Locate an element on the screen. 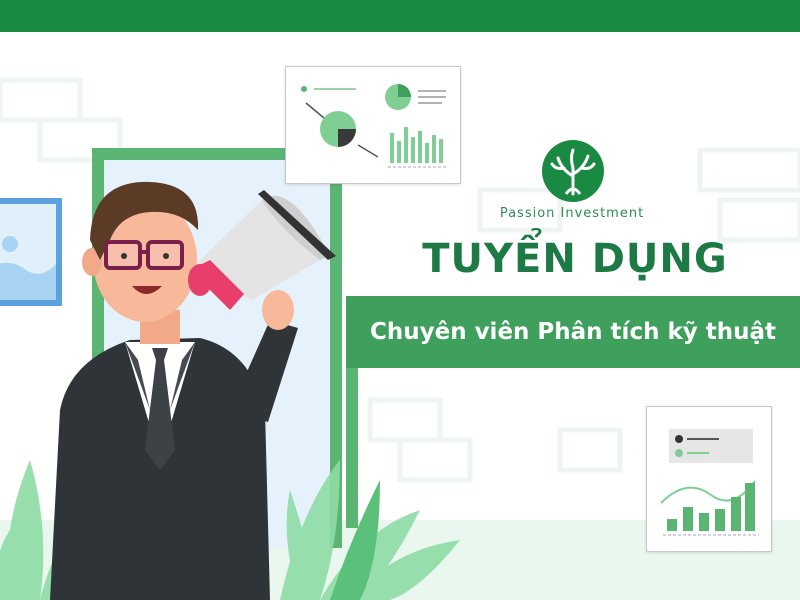  brand-name: Passion Investment is located at coordinates (572, 213).